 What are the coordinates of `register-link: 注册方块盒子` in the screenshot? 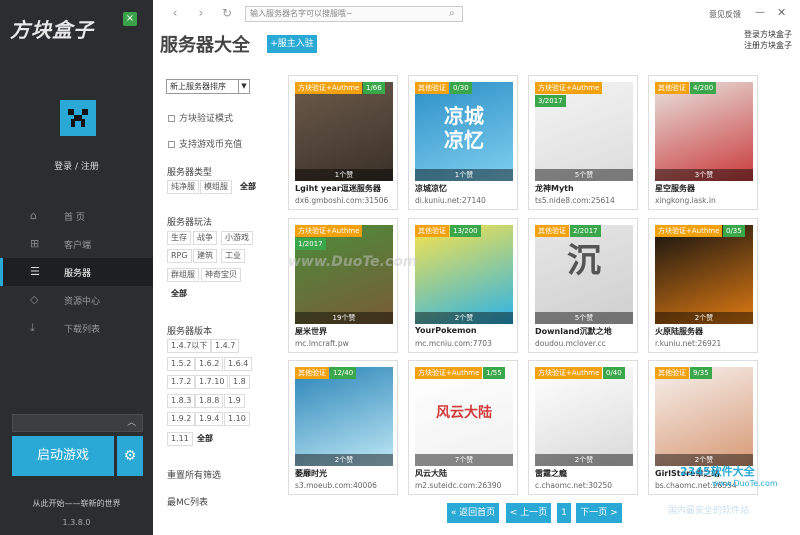 It's located at (768, 45).